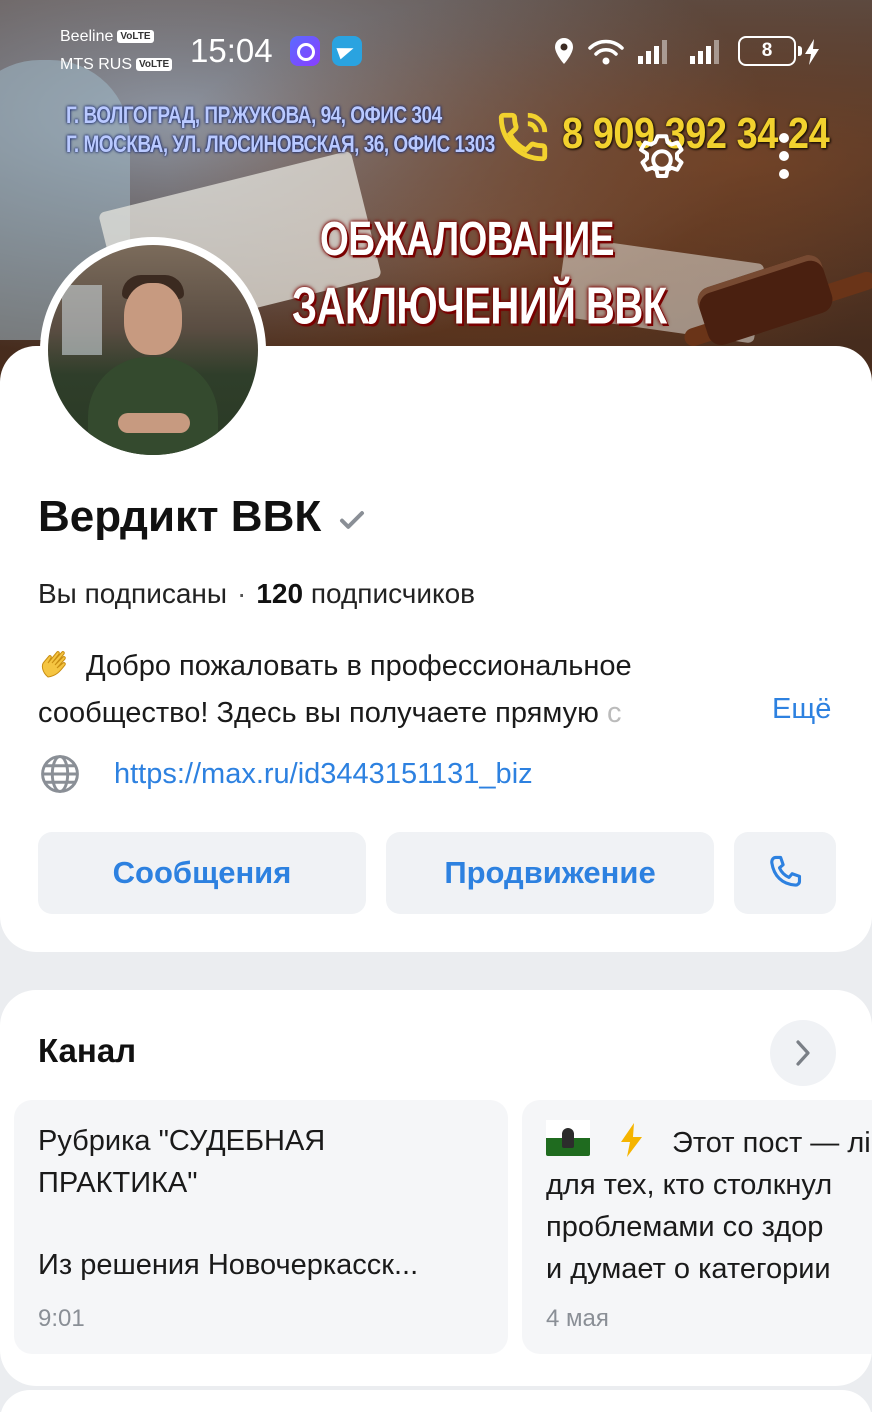  What do you see at coordinates (182, 1162) in the screenshot?
I see `post-title: Рубрика "СУДЕБНАЯ ПРАКТИКА"` at bounding box center [182, 1162].